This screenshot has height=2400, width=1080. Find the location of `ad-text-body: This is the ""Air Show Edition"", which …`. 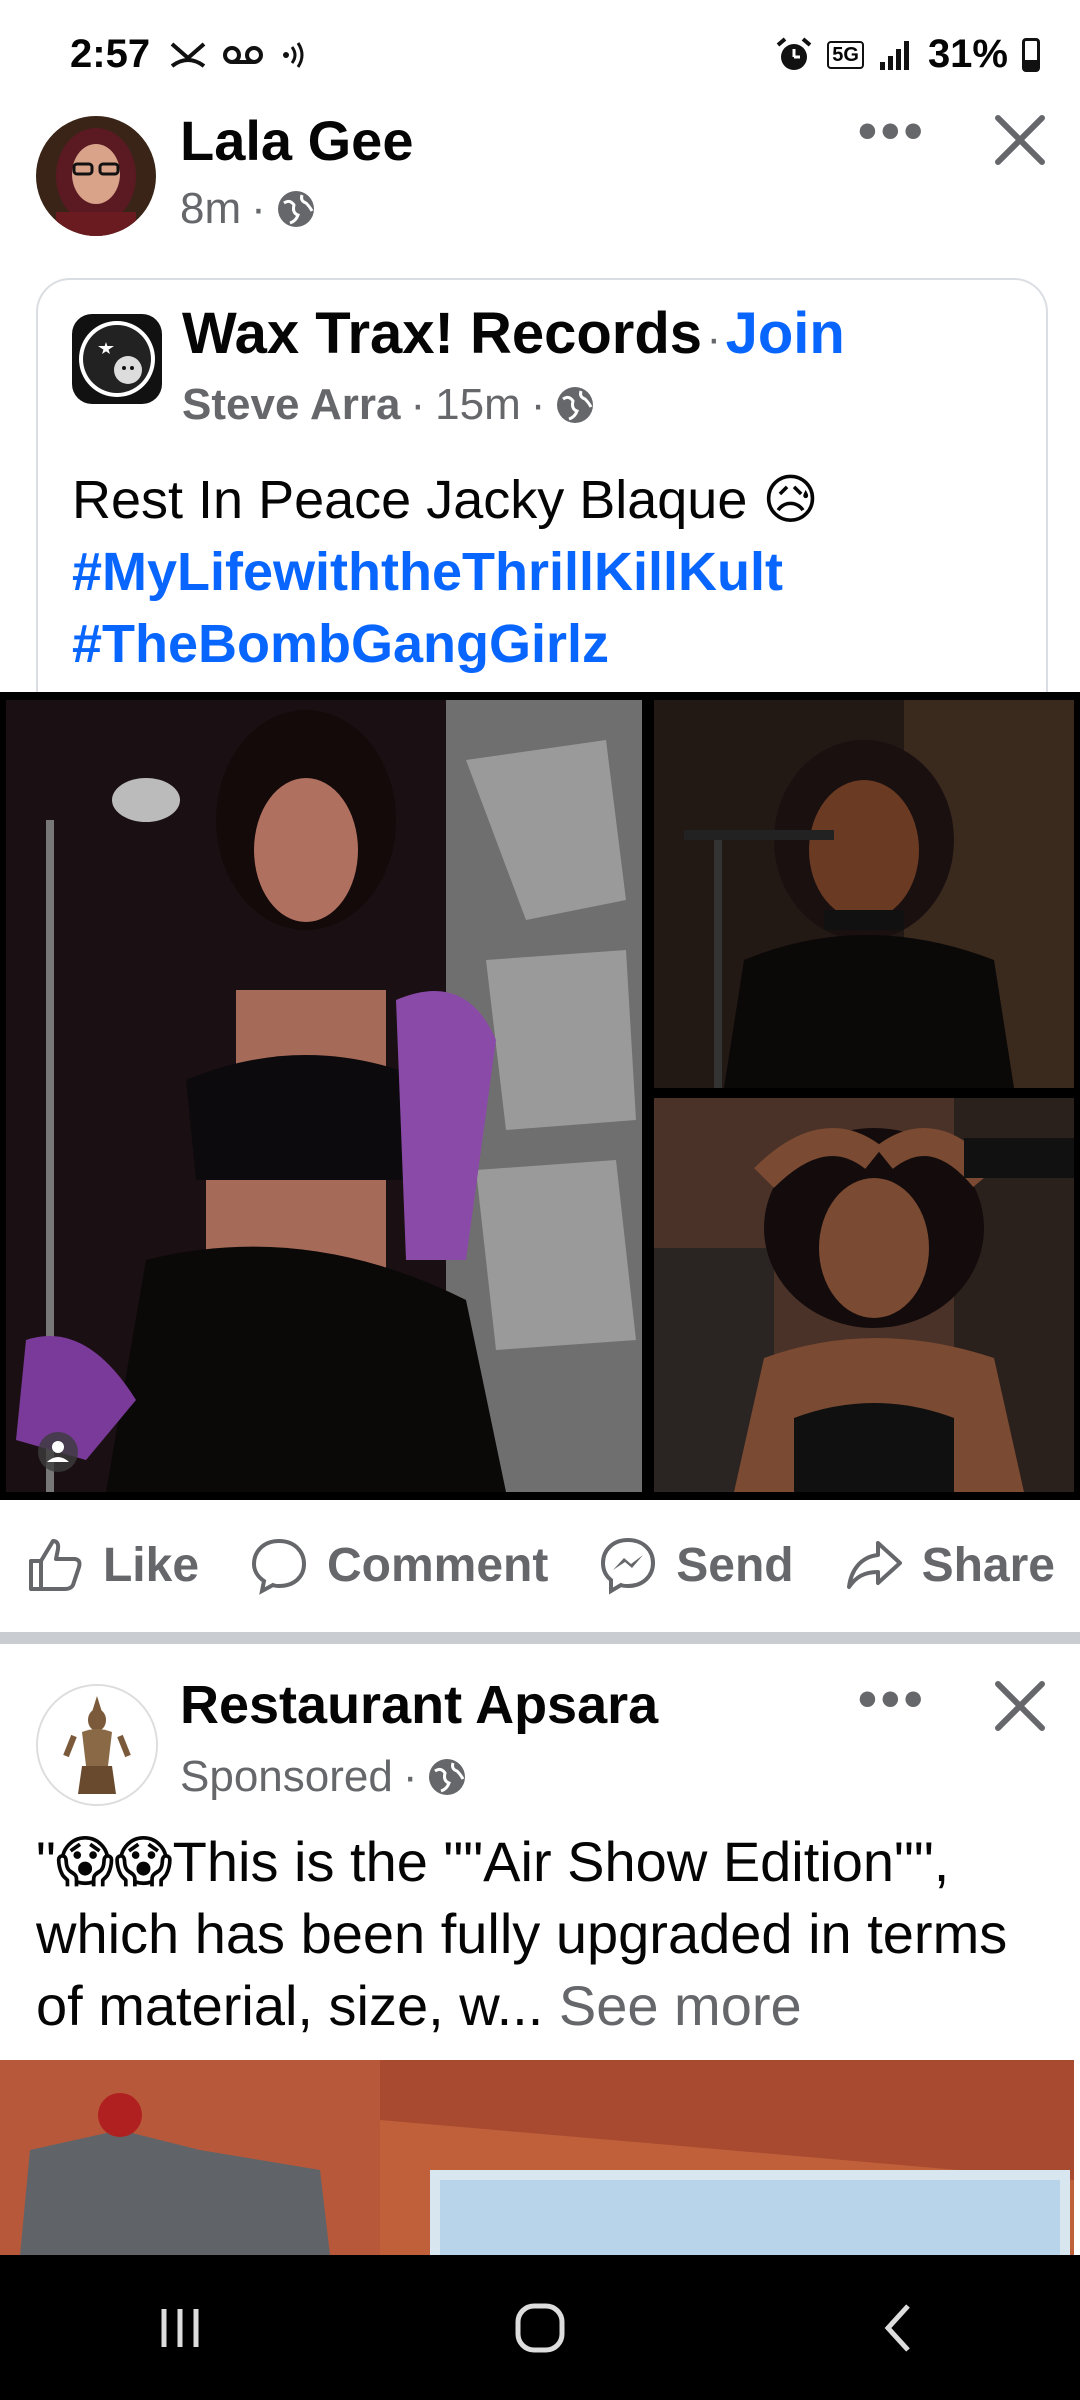

ad-text-body: This is the ""Air Show Edition"", which … is located at coordinates (522, 1933).